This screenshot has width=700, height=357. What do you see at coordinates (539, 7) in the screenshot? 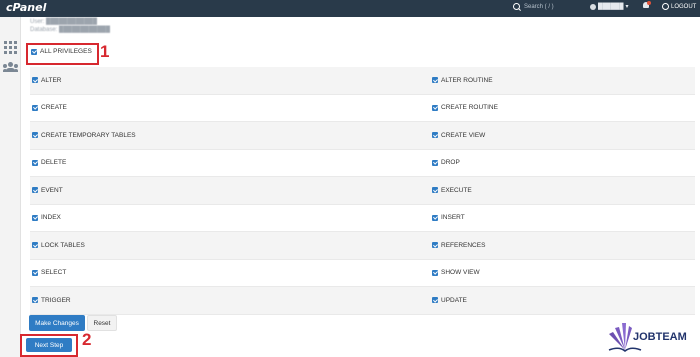
I see `search-input: Search ( / )` at bounding box center [539, 7].